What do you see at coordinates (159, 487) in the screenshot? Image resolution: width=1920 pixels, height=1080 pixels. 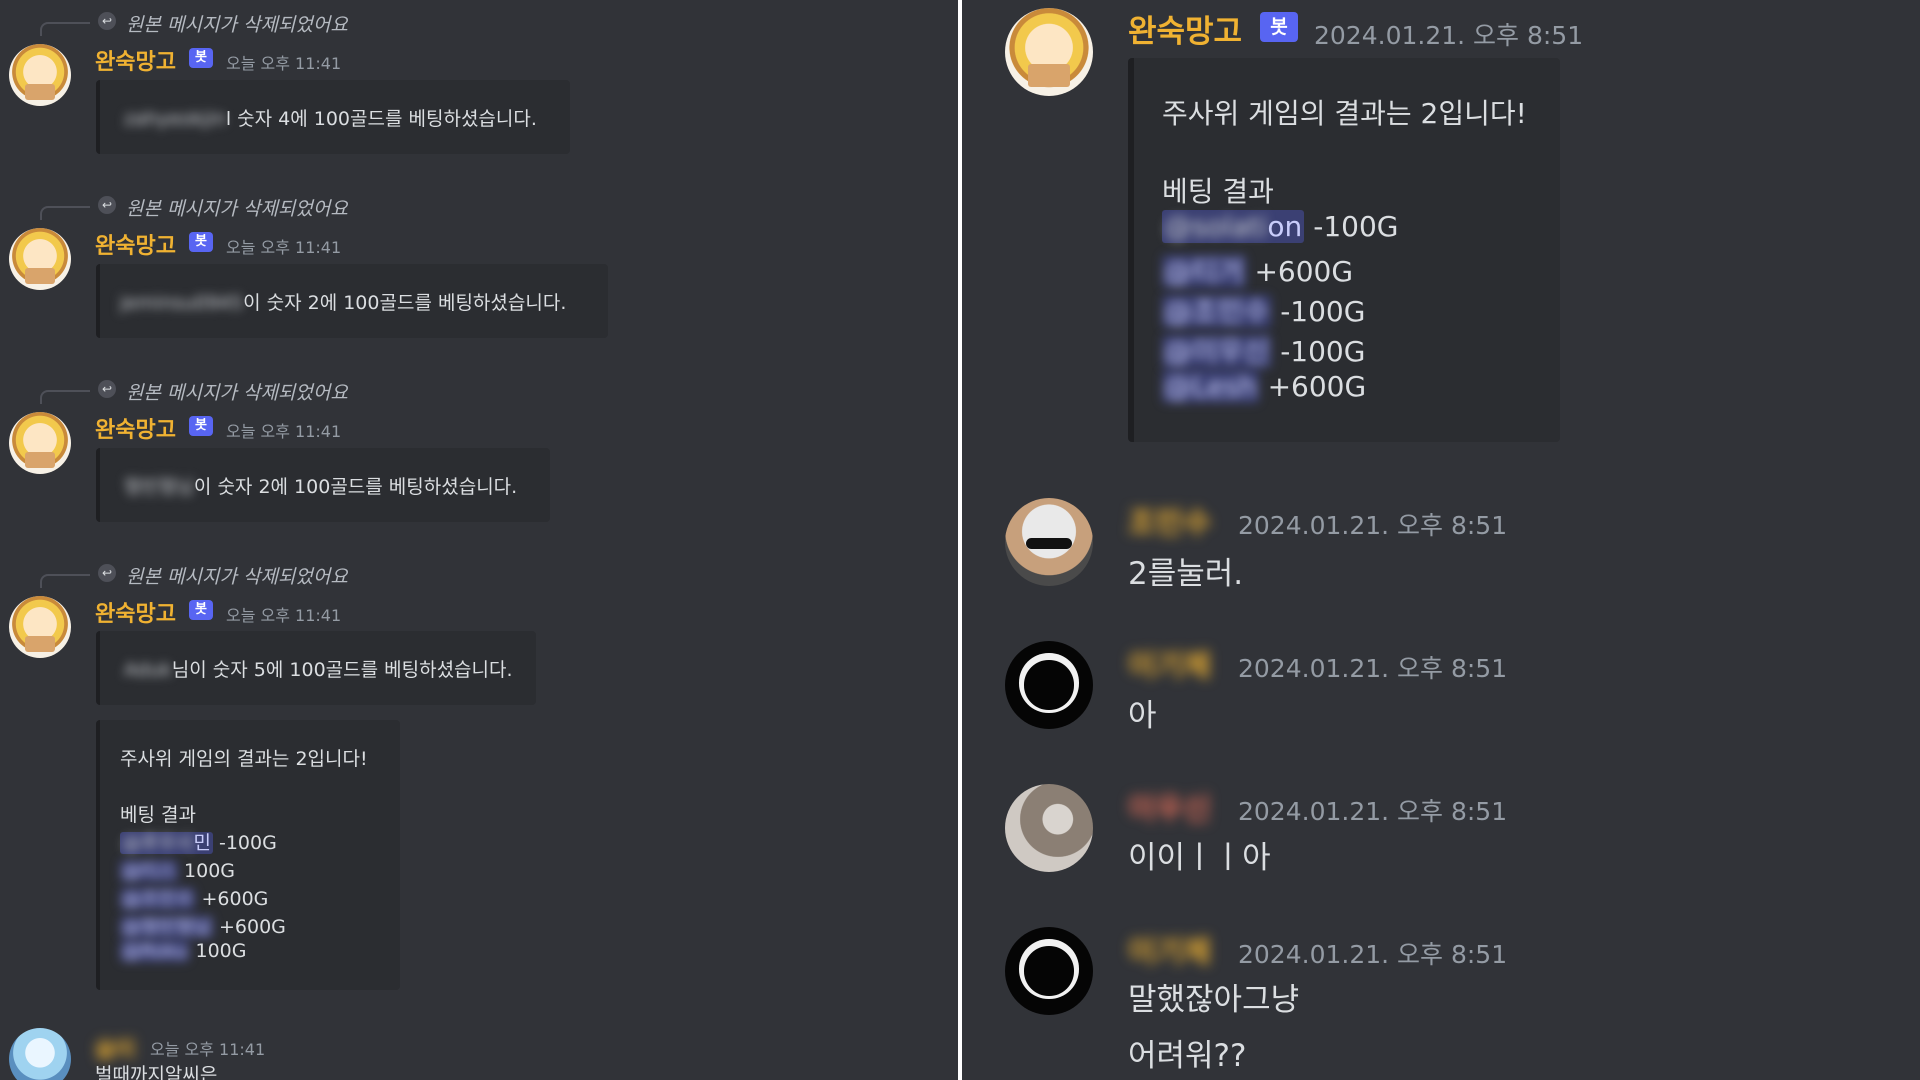 I see `blurred-username: 형빈형님` at bounding box center [159, 487].